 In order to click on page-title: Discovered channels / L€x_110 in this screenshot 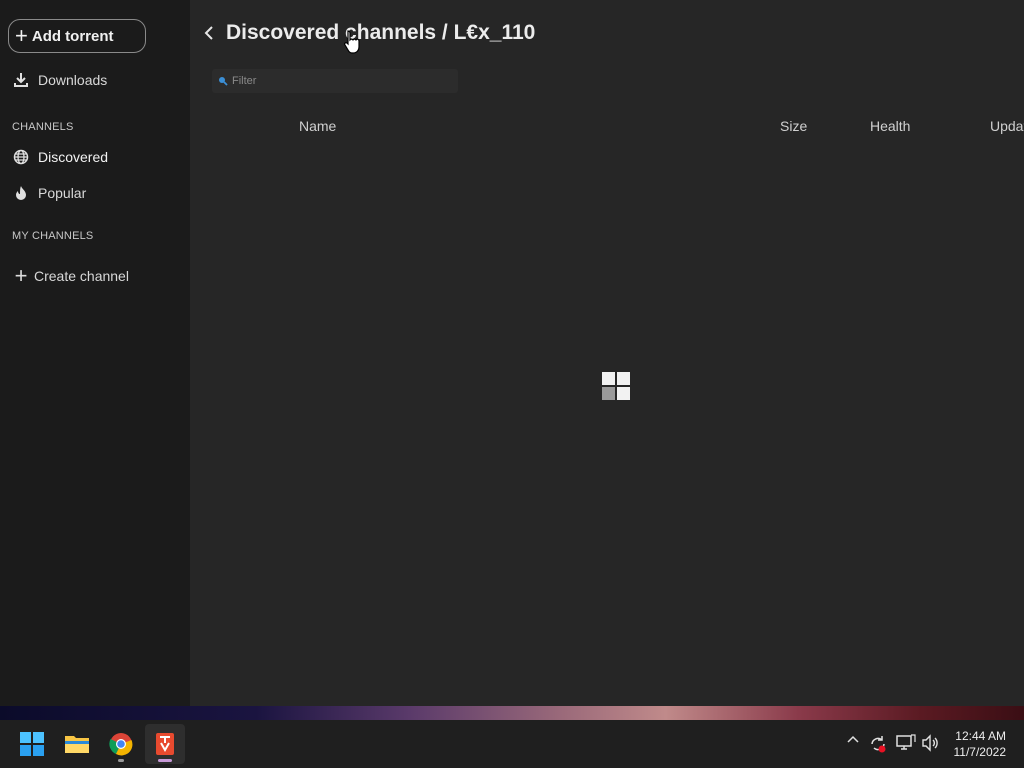, I will do `click(381, 32)`.